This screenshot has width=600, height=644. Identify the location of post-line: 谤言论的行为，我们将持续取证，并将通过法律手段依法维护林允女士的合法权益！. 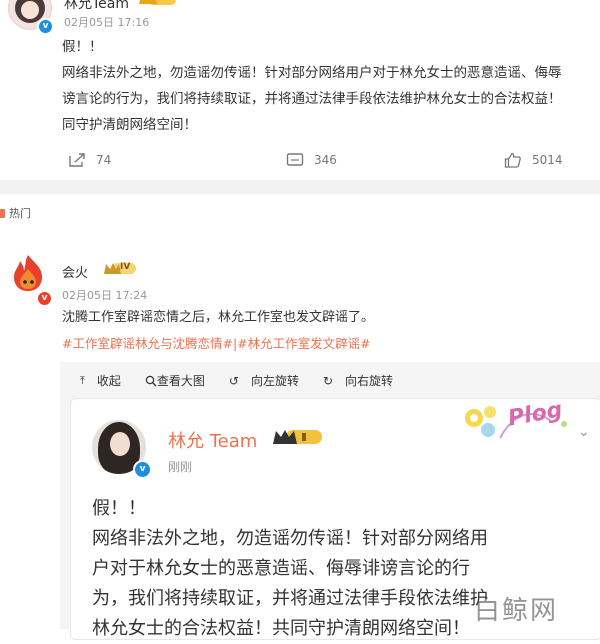
(312, 99).